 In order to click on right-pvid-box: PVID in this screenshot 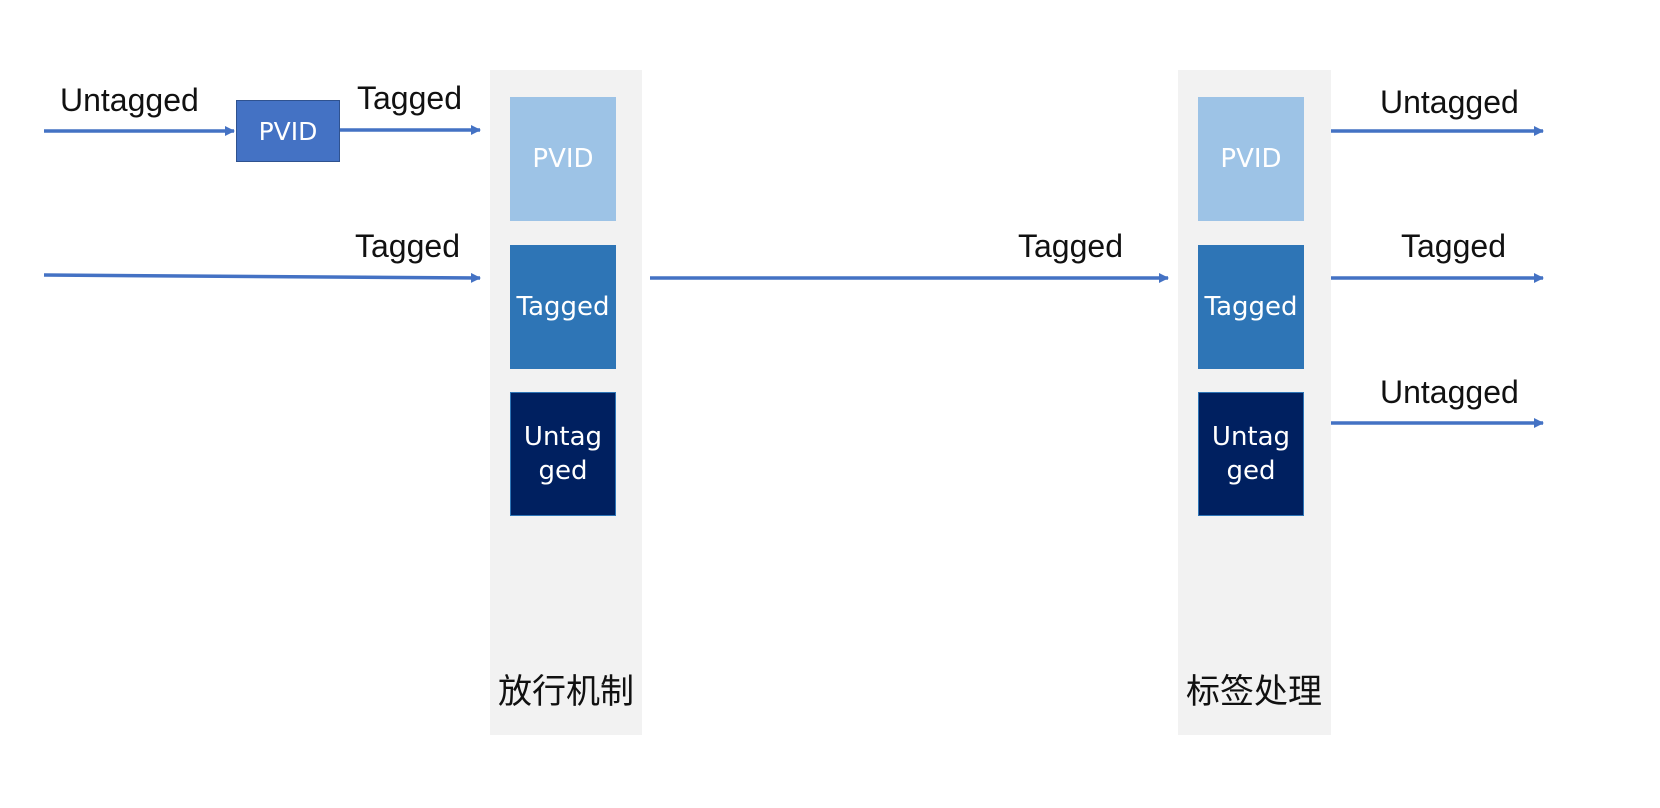, I will do `click(1251, 159)`.